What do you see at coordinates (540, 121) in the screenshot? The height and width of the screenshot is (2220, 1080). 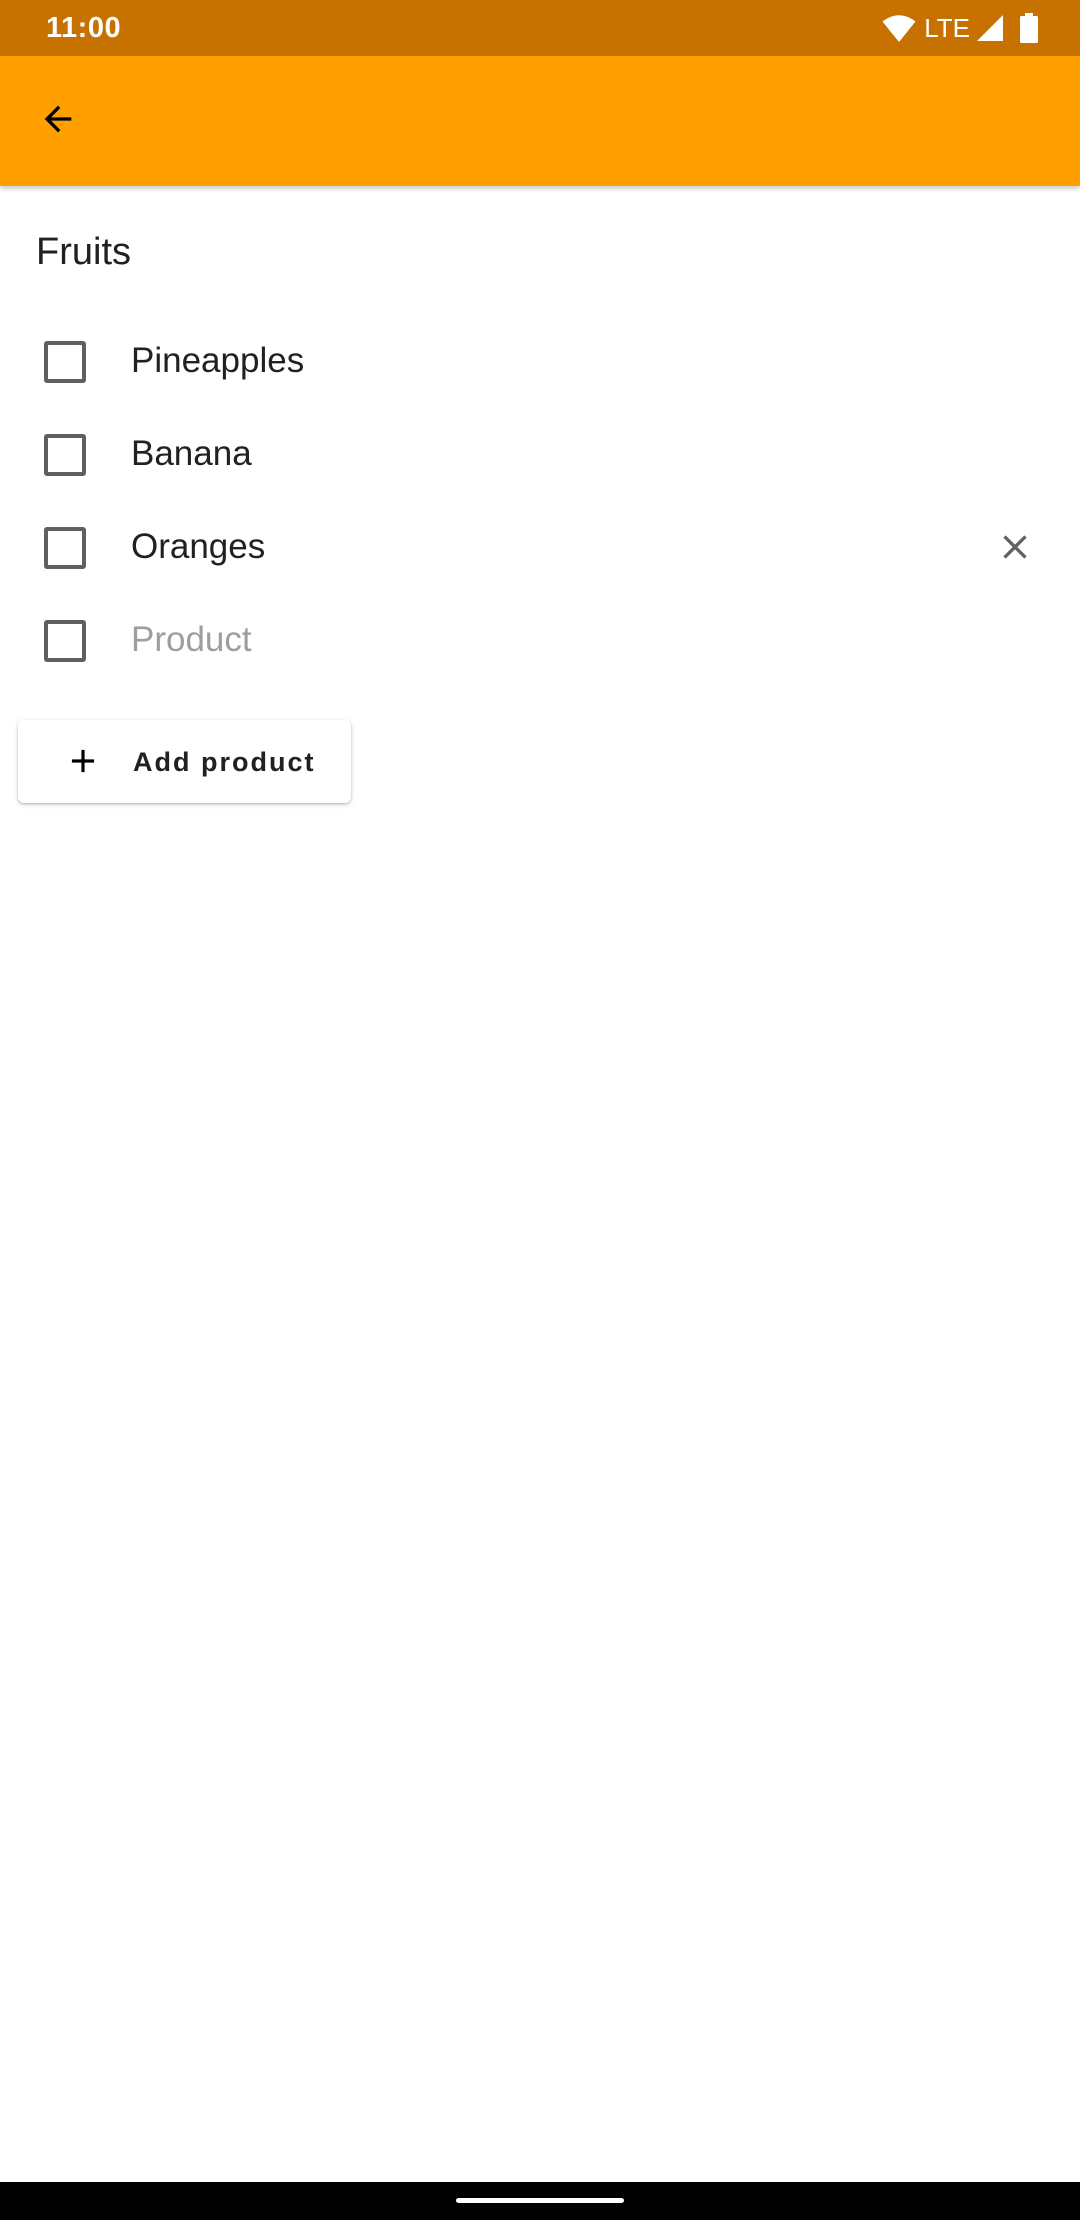 I see `app-bar` at bounding box center [540, 121].